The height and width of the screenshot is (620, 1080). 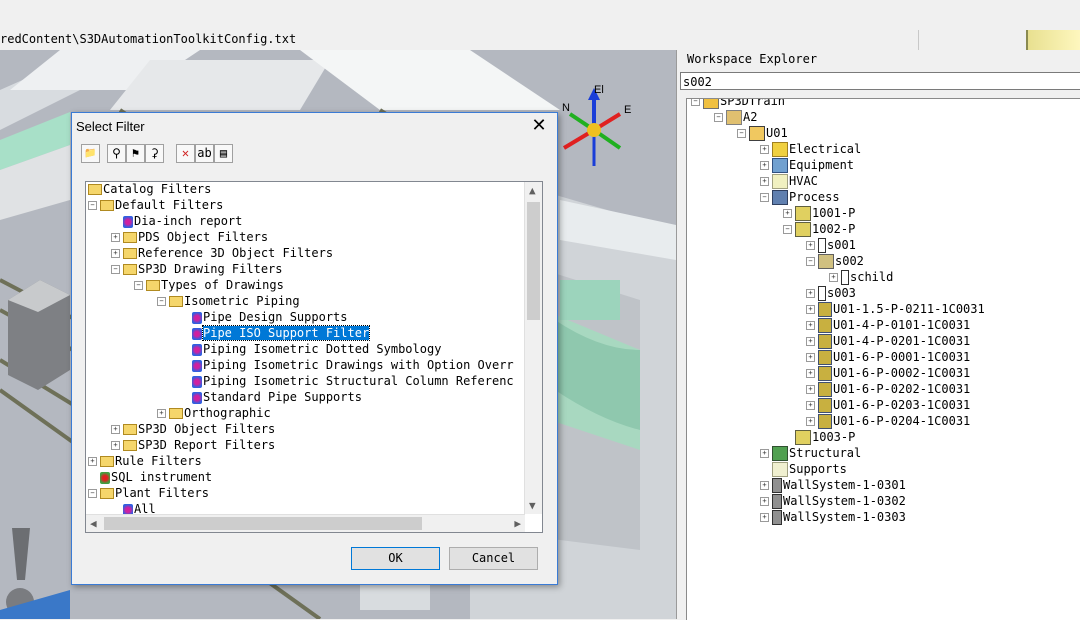 I want to click on new-folder-icon: 📁, so click(x=90, y=153).